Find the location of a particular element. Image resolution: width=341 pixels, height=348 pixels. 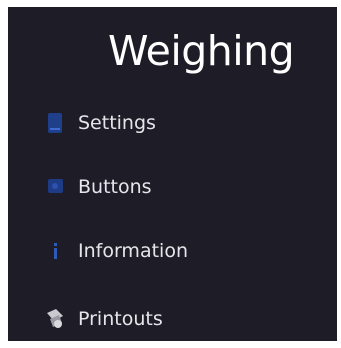

menu-item-label: Buttons is located at coordinates (115, 187).